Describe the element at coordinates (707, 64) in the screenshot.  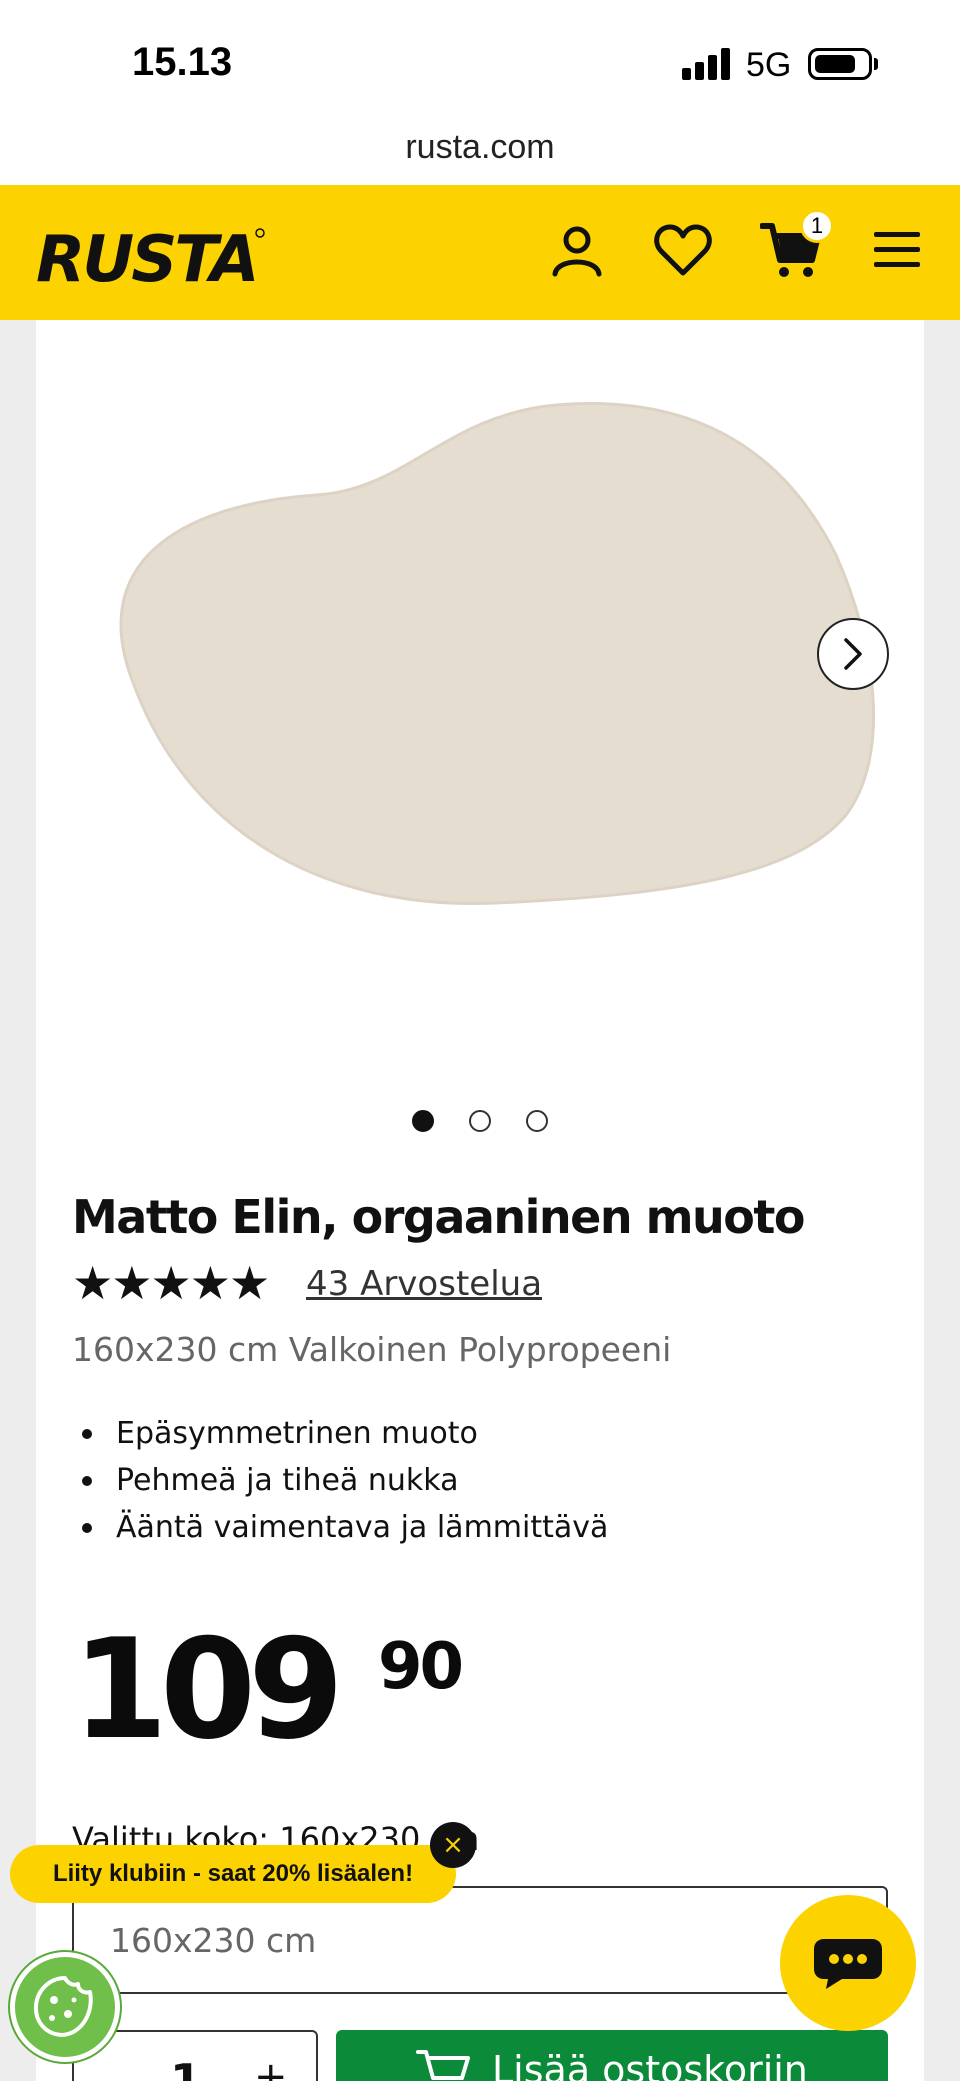
I see `signal-icon` at that location.